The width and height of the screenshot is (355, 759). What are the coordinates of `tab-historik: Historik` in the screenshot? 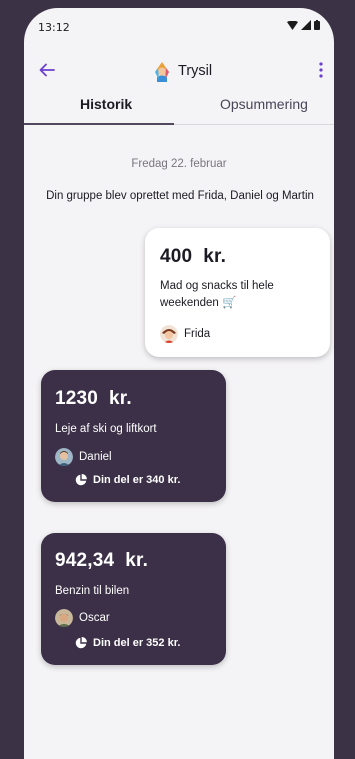 It's located at (106, 104).